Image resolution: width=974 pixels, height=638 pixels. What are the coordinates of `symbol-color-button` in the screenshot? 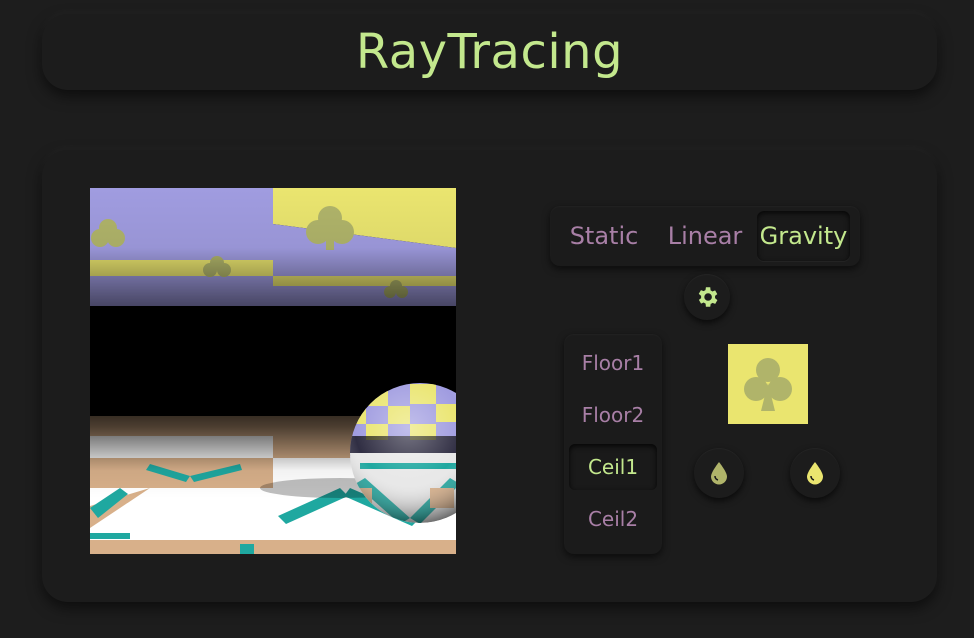 It's located at (719, 473).